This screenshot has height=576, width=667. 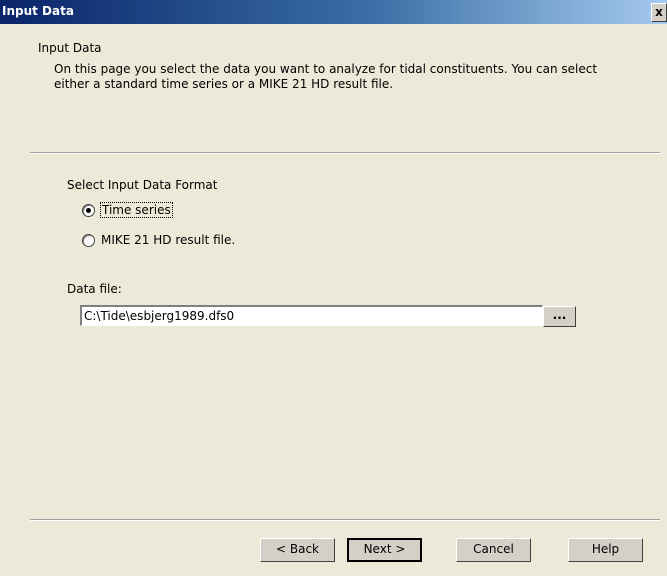 What do you see at coordinates (297, 550) in the screenshot?
I see `back-button: < Back` at bounding box center [297, 550].